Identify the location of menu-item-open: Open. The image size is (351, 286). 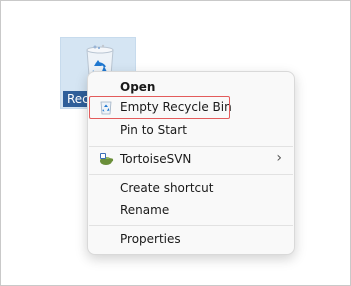
(191, 87).